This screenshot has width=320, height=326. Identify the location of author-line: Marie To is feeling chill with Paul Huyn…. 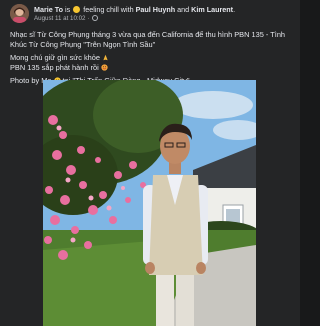
(135, 9).